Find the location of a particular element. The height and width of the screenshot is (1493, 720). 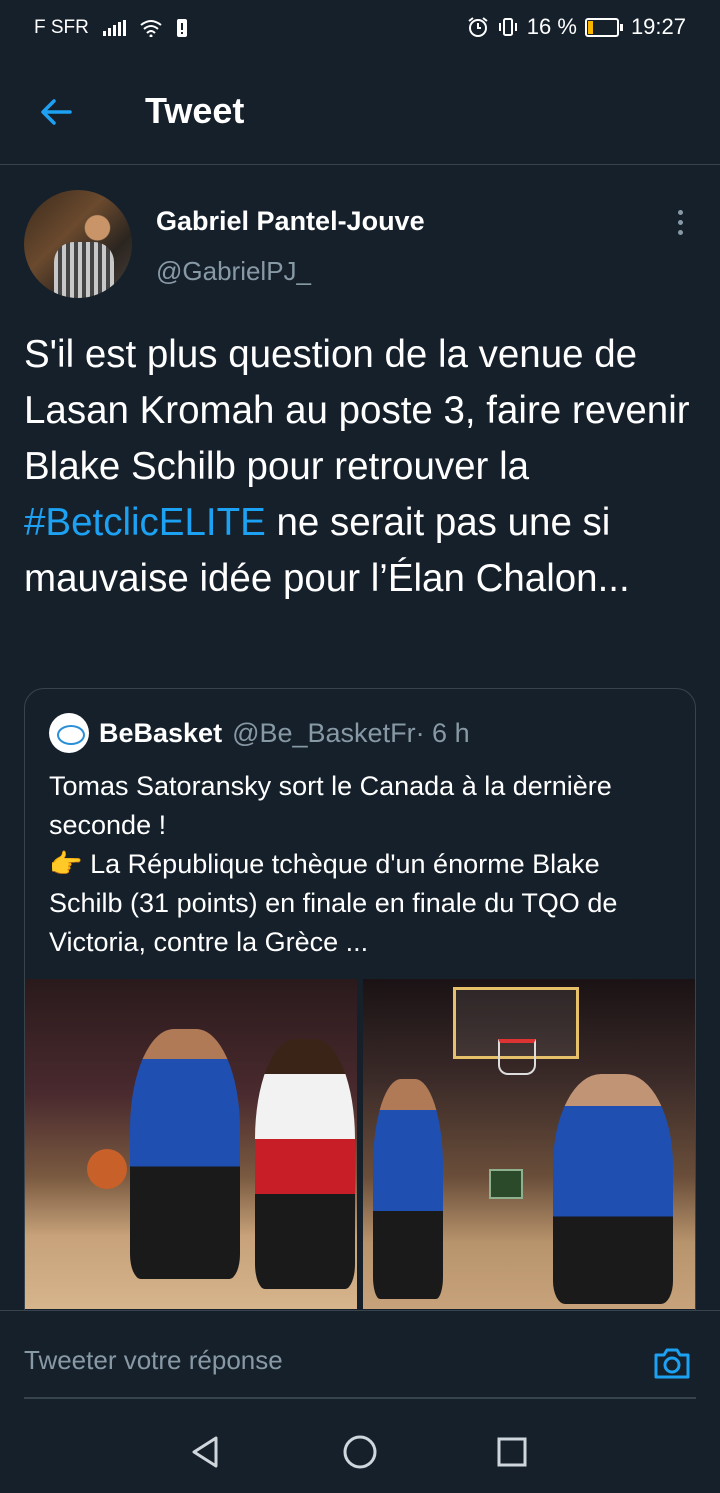

system-nav-bar is located at coordinates (360, 1451).